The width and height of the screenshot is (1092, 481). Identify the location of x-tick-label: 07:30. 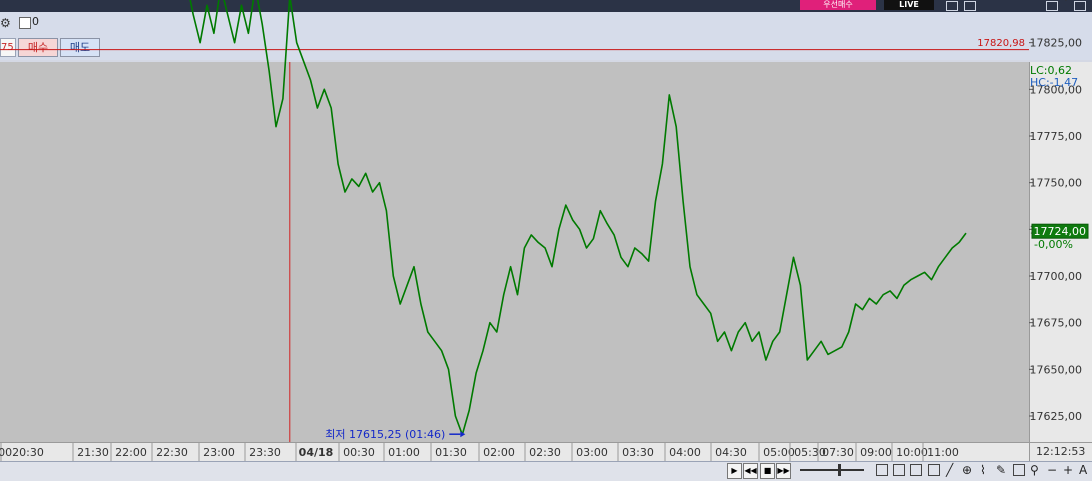
(838, 452).